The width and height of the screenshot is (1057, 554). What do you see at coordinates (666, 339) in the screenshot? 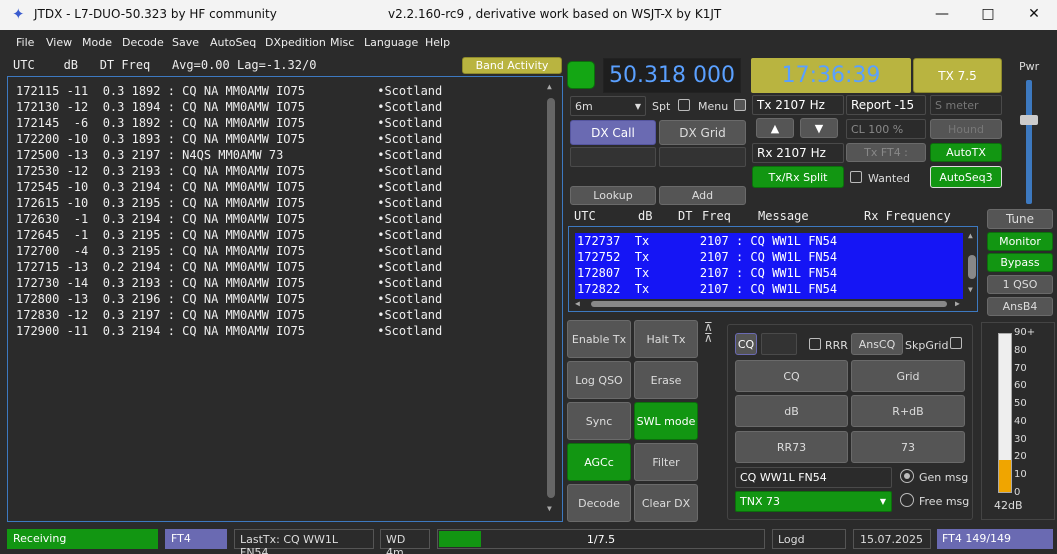
I see `halt-tx-button: Halt Tx` at bounding box center [666, 339].